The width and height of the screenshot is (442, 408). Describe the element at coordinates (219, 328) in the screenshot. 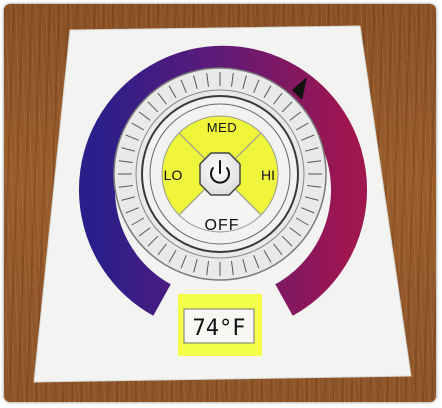

I see `temperature-value: 74°F` at that location.